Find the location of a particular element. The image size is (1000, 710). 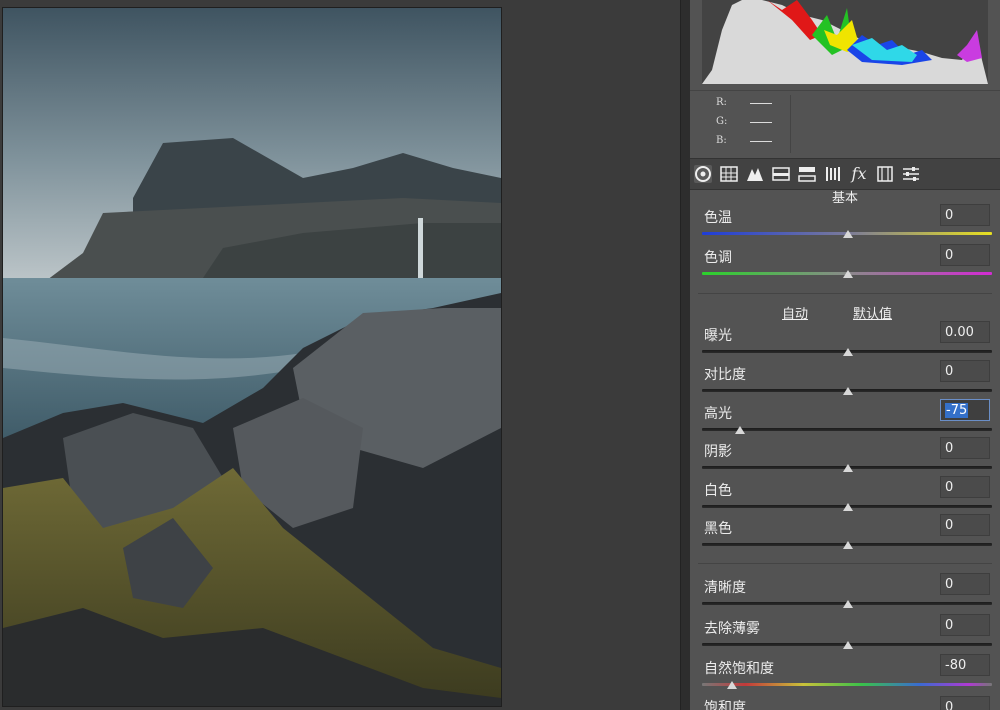

blacks-label: 黑色 is located at coordinates (718, 529).